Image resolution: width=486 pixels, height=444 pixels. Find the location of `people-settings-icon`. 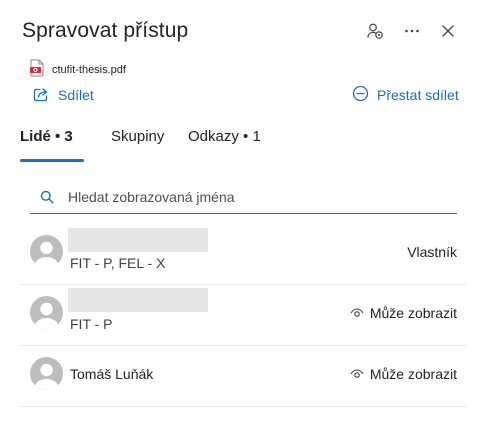

people-settings-icon is located at coordinates (375, 31).